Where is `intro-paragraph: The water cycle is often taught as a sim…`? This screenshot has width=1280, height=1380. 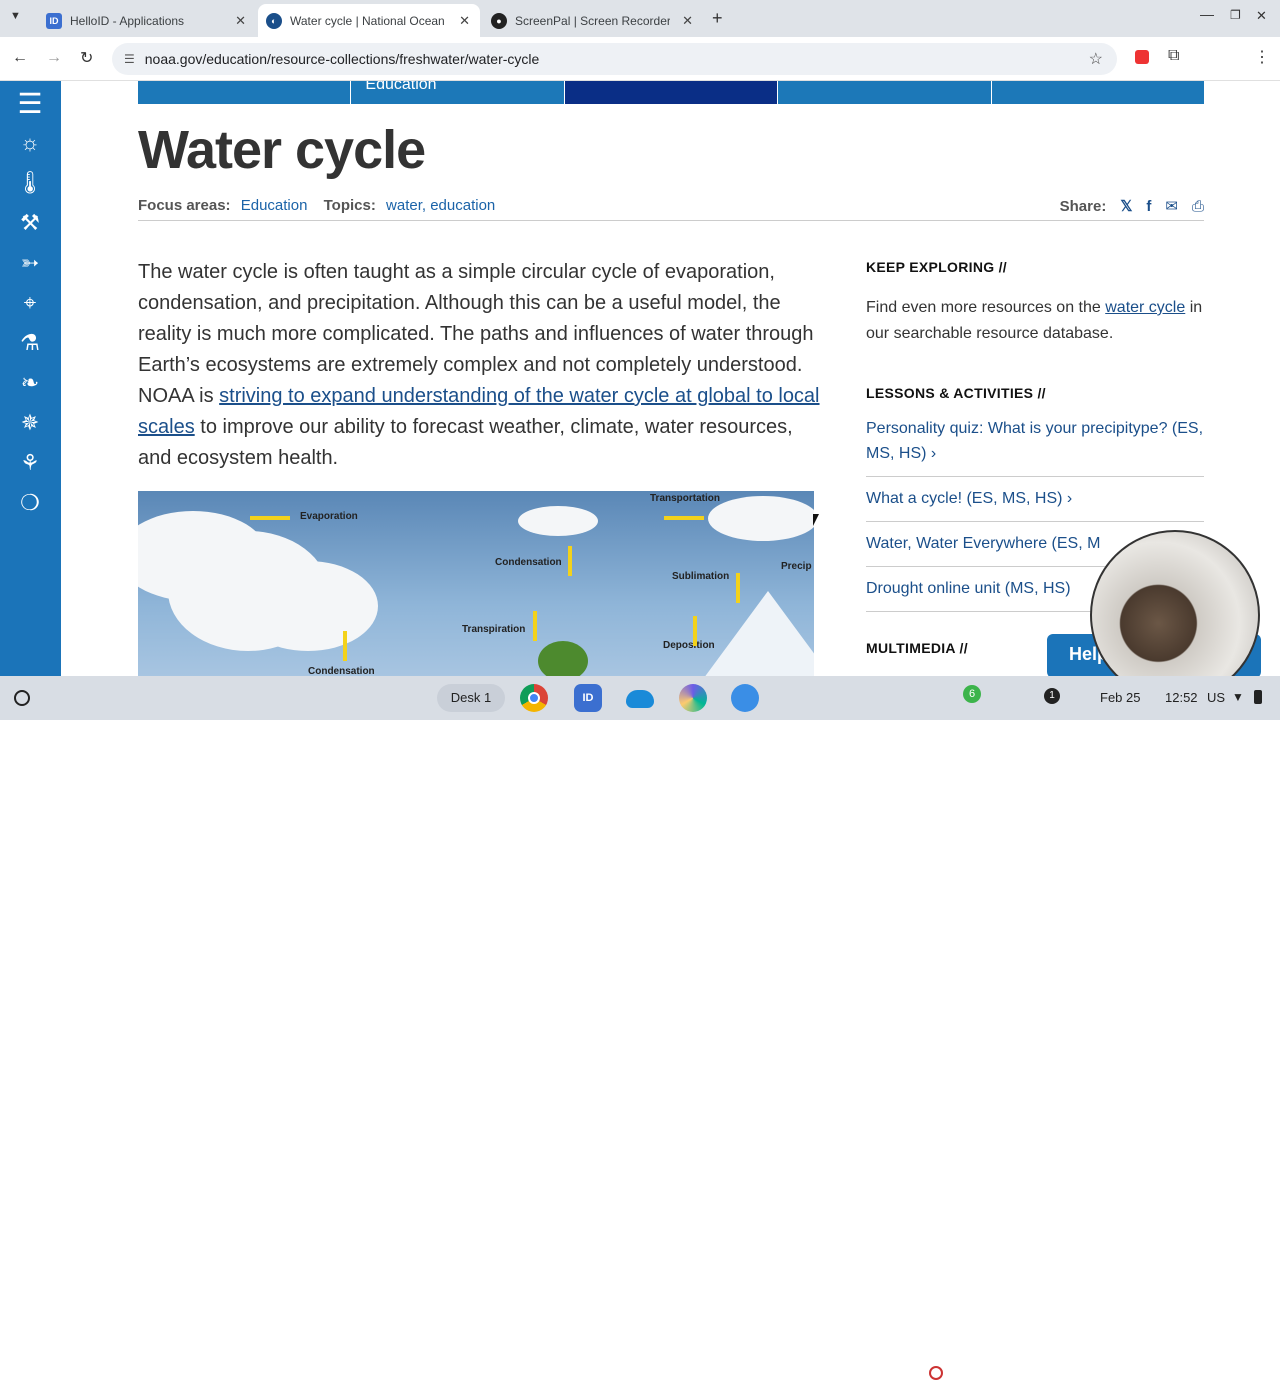
intro-paragraph: The water cycle is often taught as a sim… is located at coordinates (483, 365).